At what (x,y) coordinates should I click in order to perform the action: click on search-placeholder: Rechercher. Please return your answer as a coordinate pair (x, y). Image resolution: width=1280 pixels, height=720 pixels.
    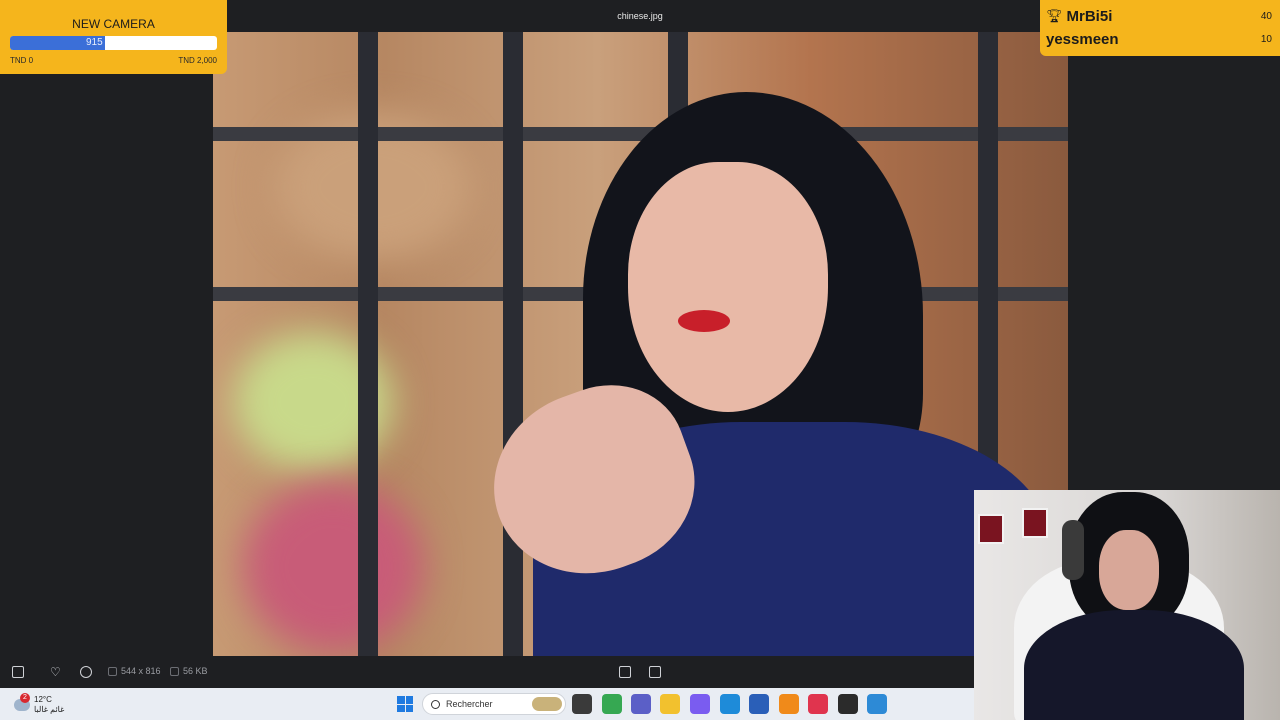
    Looking at the image, I should click on (469, 704).